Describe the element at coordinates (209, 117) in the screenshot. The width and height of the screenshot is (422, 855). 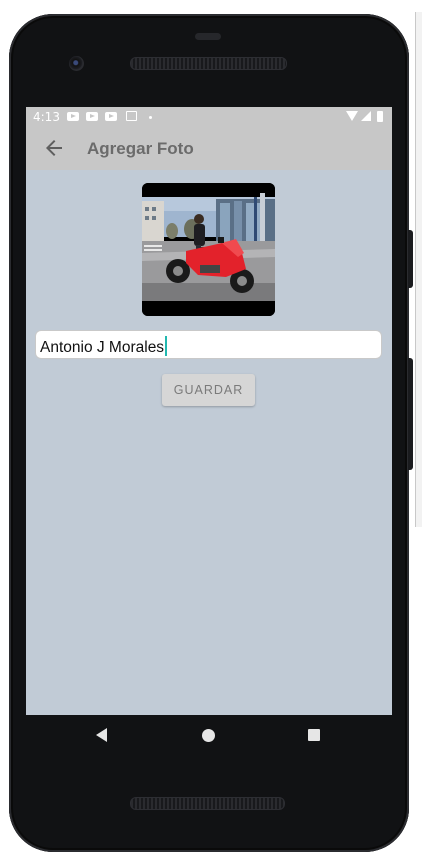
I see `status-bar: 4:13` at that location.